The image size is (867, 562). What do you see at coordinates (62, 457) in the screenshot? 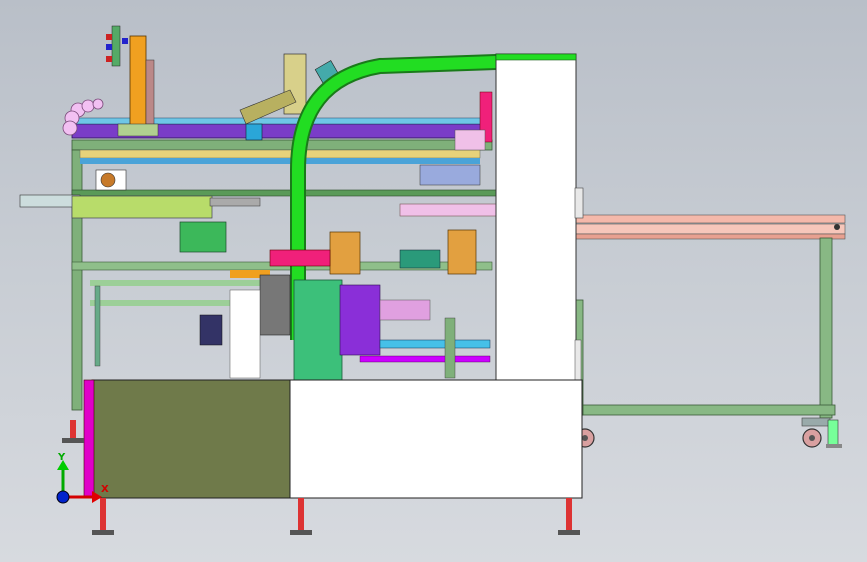
I see `axis-y-label: Y` at bounding box center [62, 457].